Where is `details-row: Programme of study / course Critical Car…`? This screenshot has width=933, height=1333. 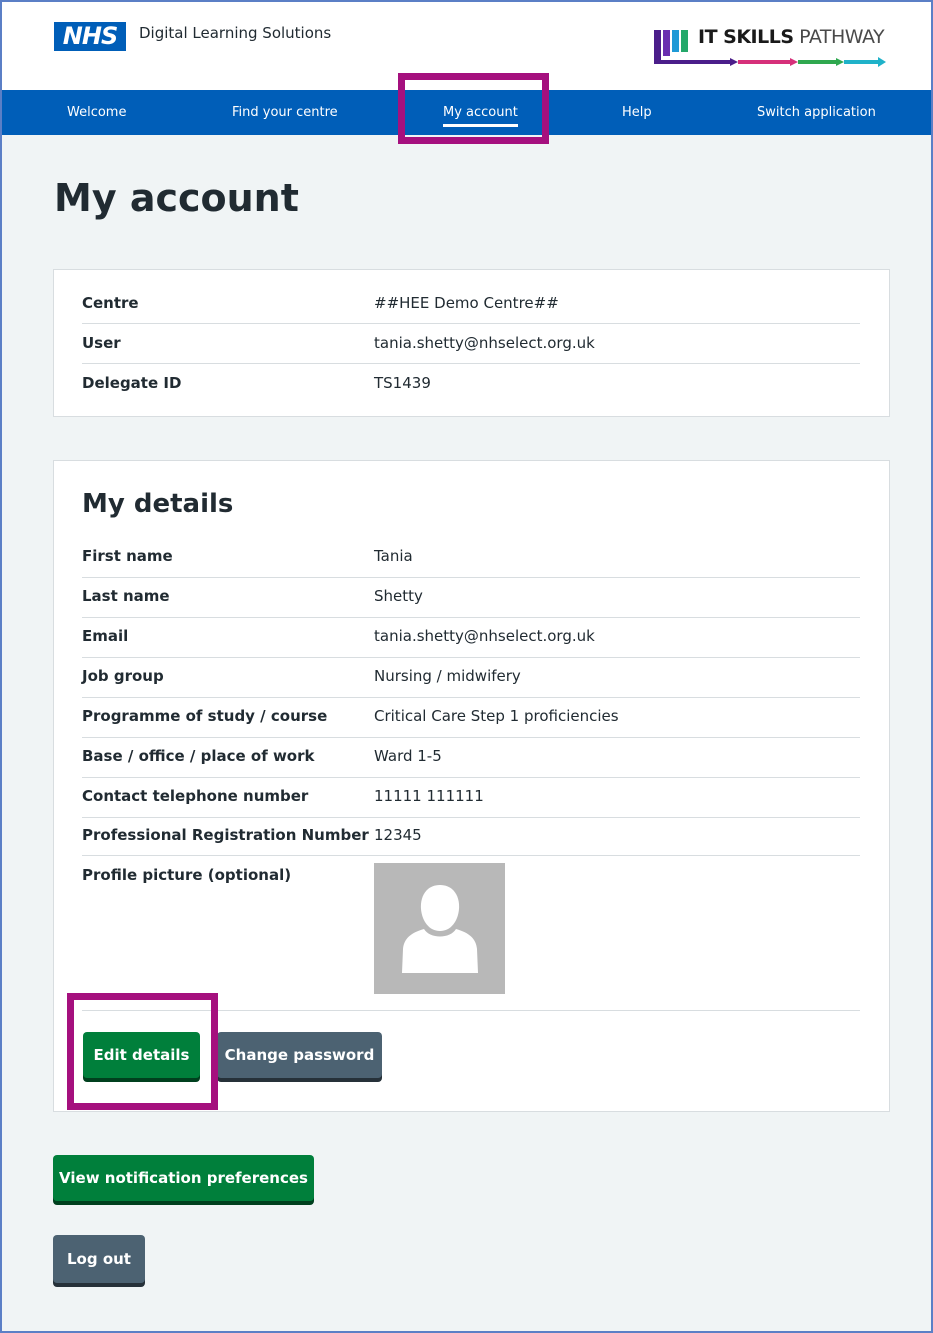 details-row: Programme of study / course Critical Car… is located at coordinates (471, 718).